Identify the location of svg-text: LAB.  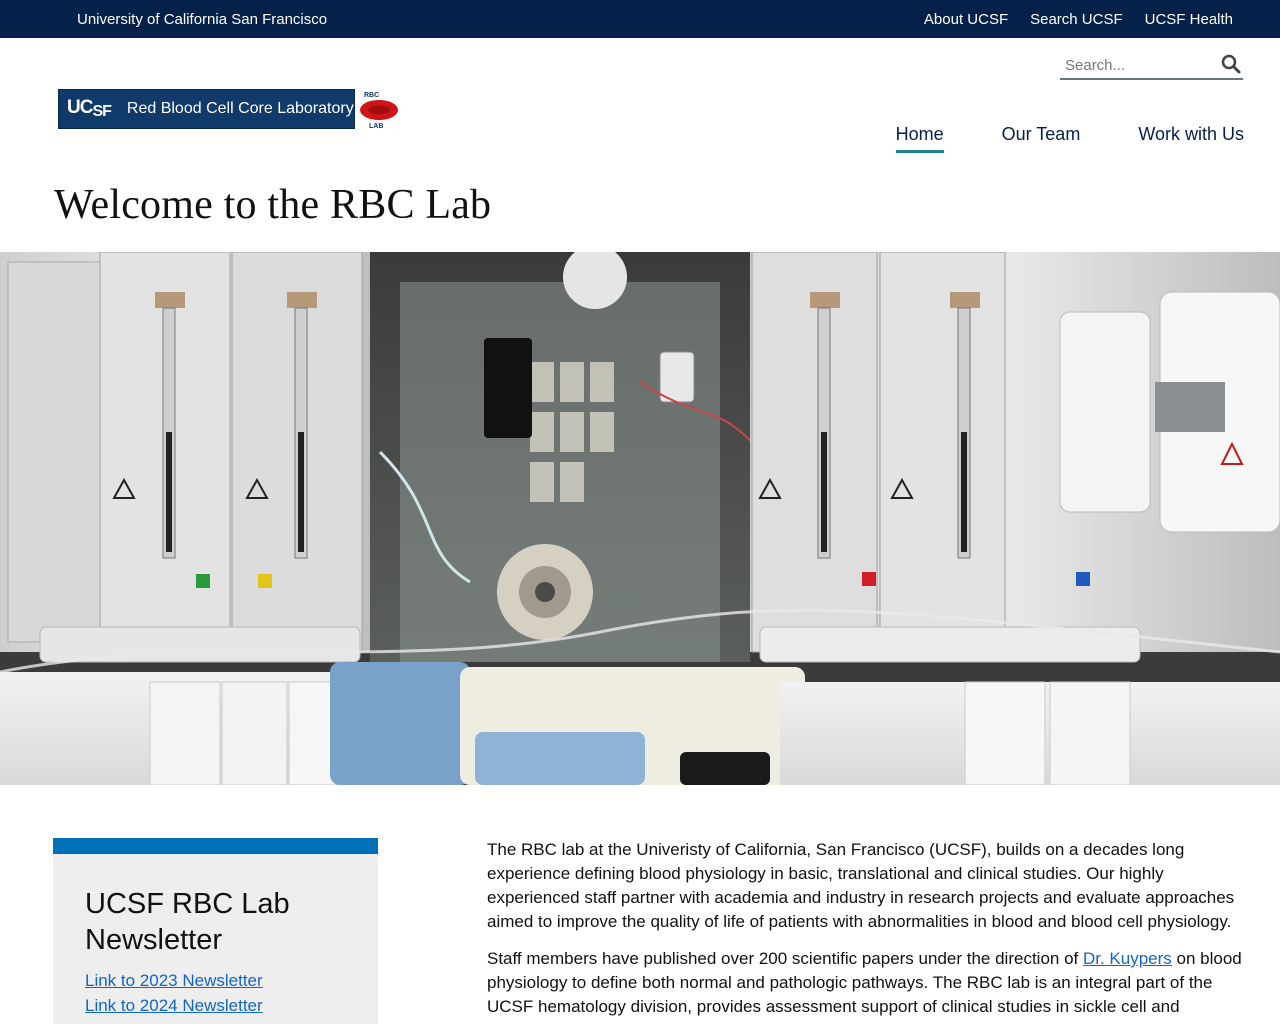
(376, 126).